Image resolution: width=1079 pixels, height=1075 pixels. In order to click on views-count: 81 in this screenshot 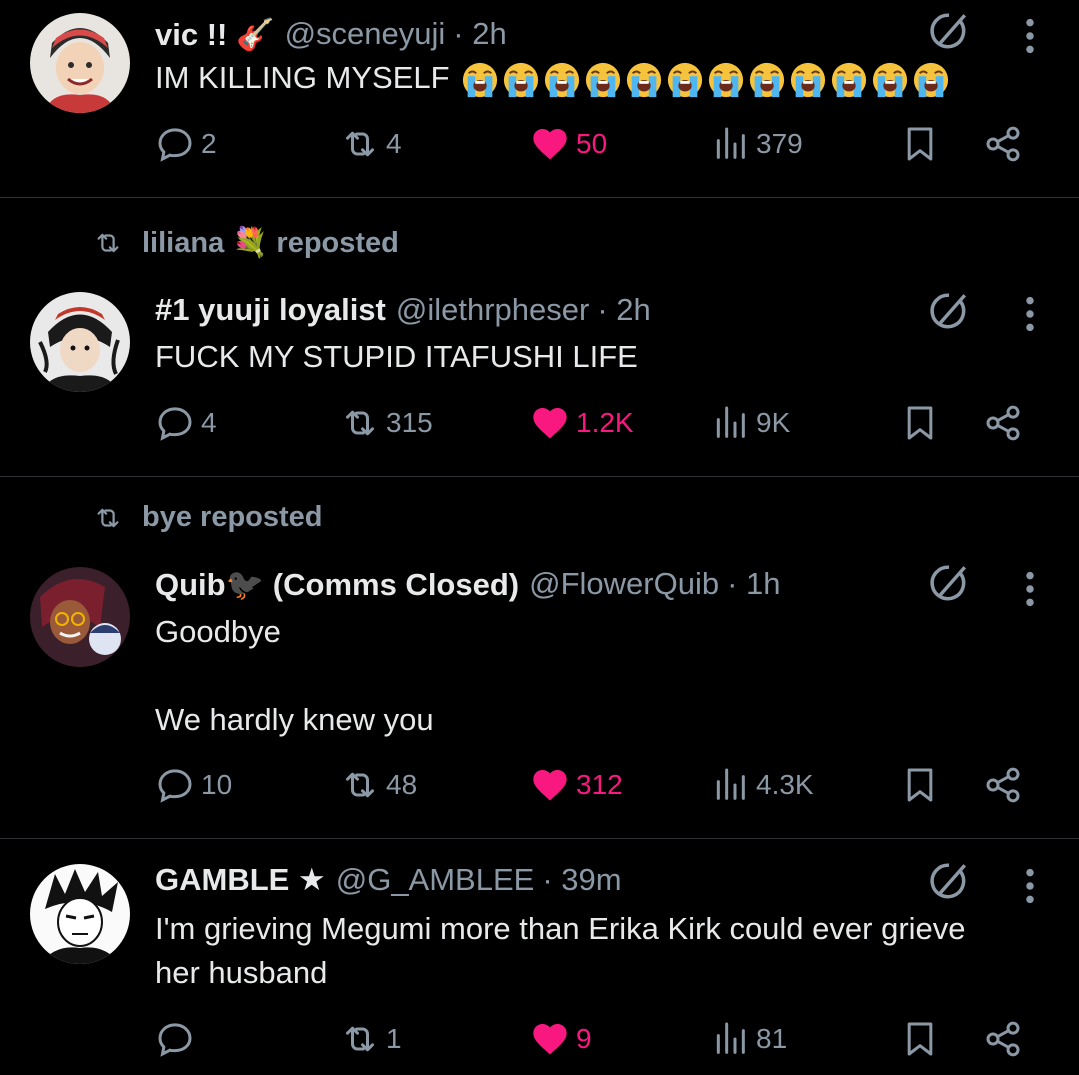, I will do `click(772, 1038)`.